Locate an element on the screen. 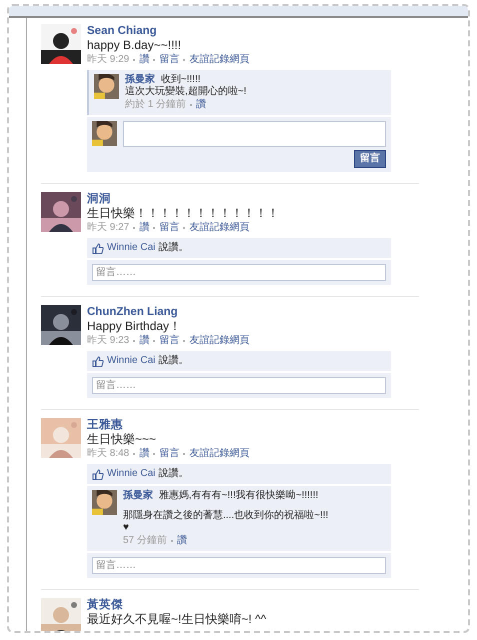 The height and width of the screenshot is (640, 477). post-time: 昨天 9:23 is located at coordinates (108, 340).